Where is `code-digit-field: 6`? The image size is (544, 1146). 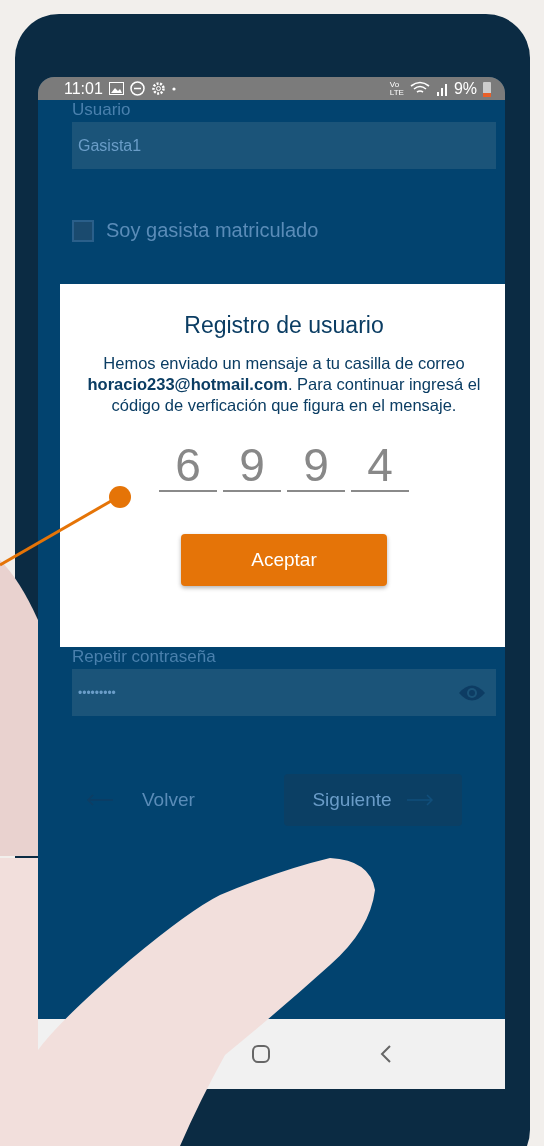 code-digit-field: 6 is located at coordinates (188, 466).